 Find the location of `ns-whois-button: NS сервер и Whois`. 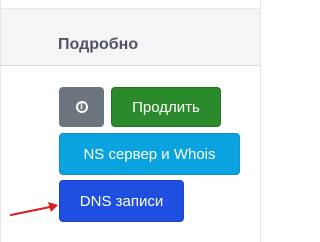

ns-whois-button: NS сервер и Whois is located at coordinates (149, 154).